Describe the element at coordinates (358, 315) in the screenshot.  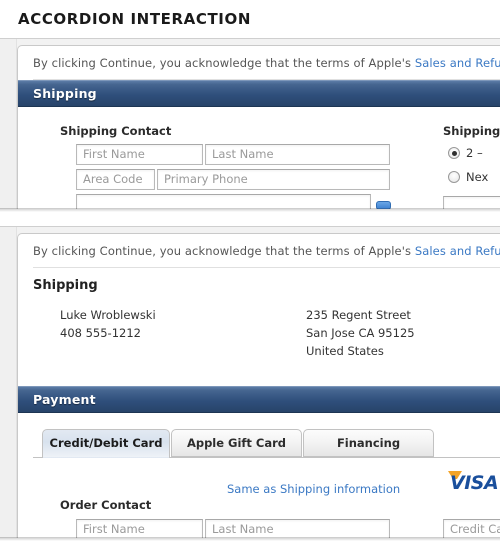
I see `shipping-summary-address-line1: 235 Regent Street` at that location.